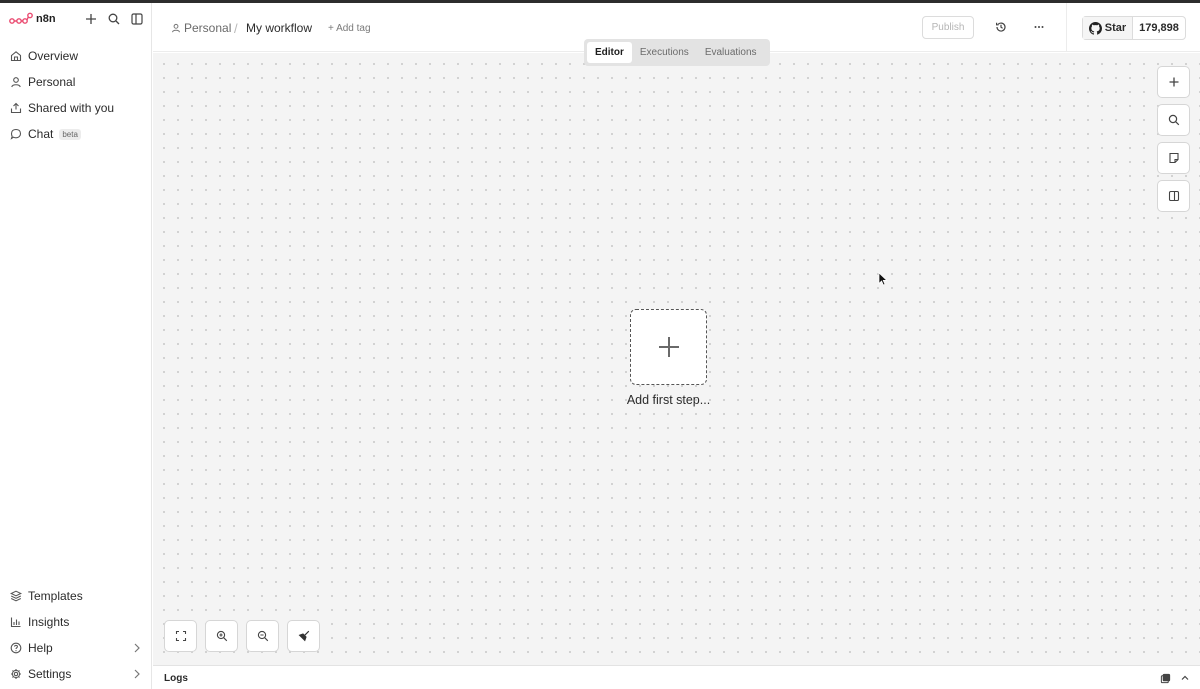  Describe the element at coordinates (1066, 27) in the screenshot. I see `header-divider` at that location.